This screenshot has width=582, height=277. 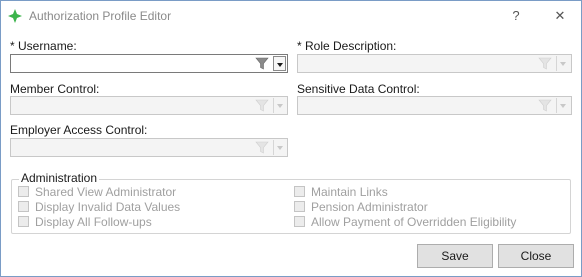 I want to click on administration-group-title: Administration, so click(x=59, y=178).